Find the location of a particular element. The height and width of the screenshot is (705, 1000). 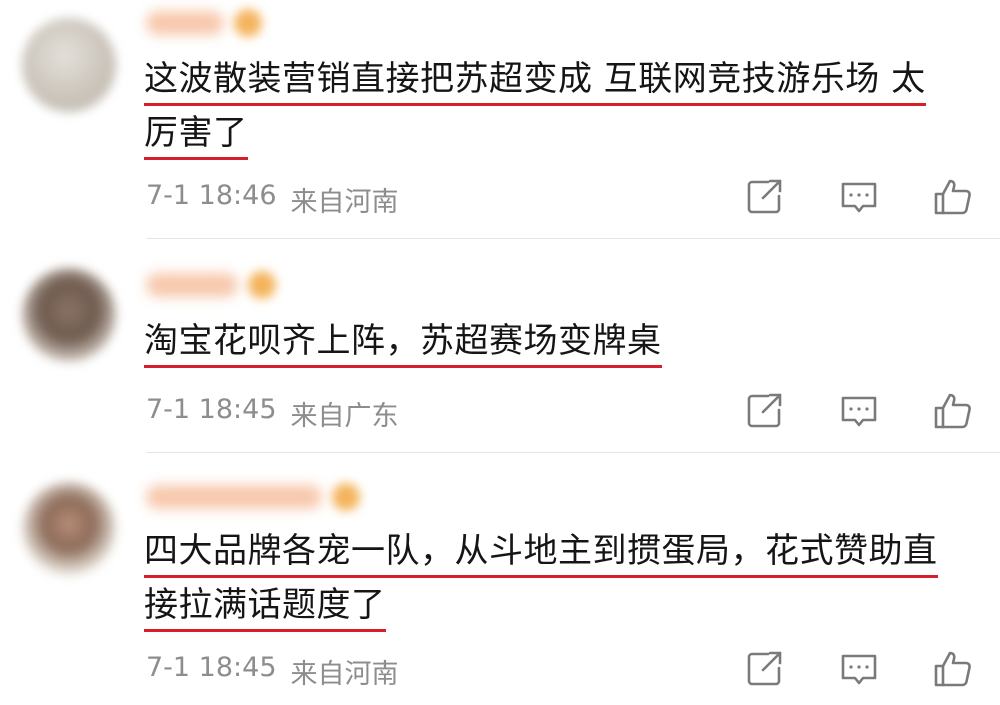

comment-meta: 7-1 18:45 来自广东 is located at coordinates (272, 413).